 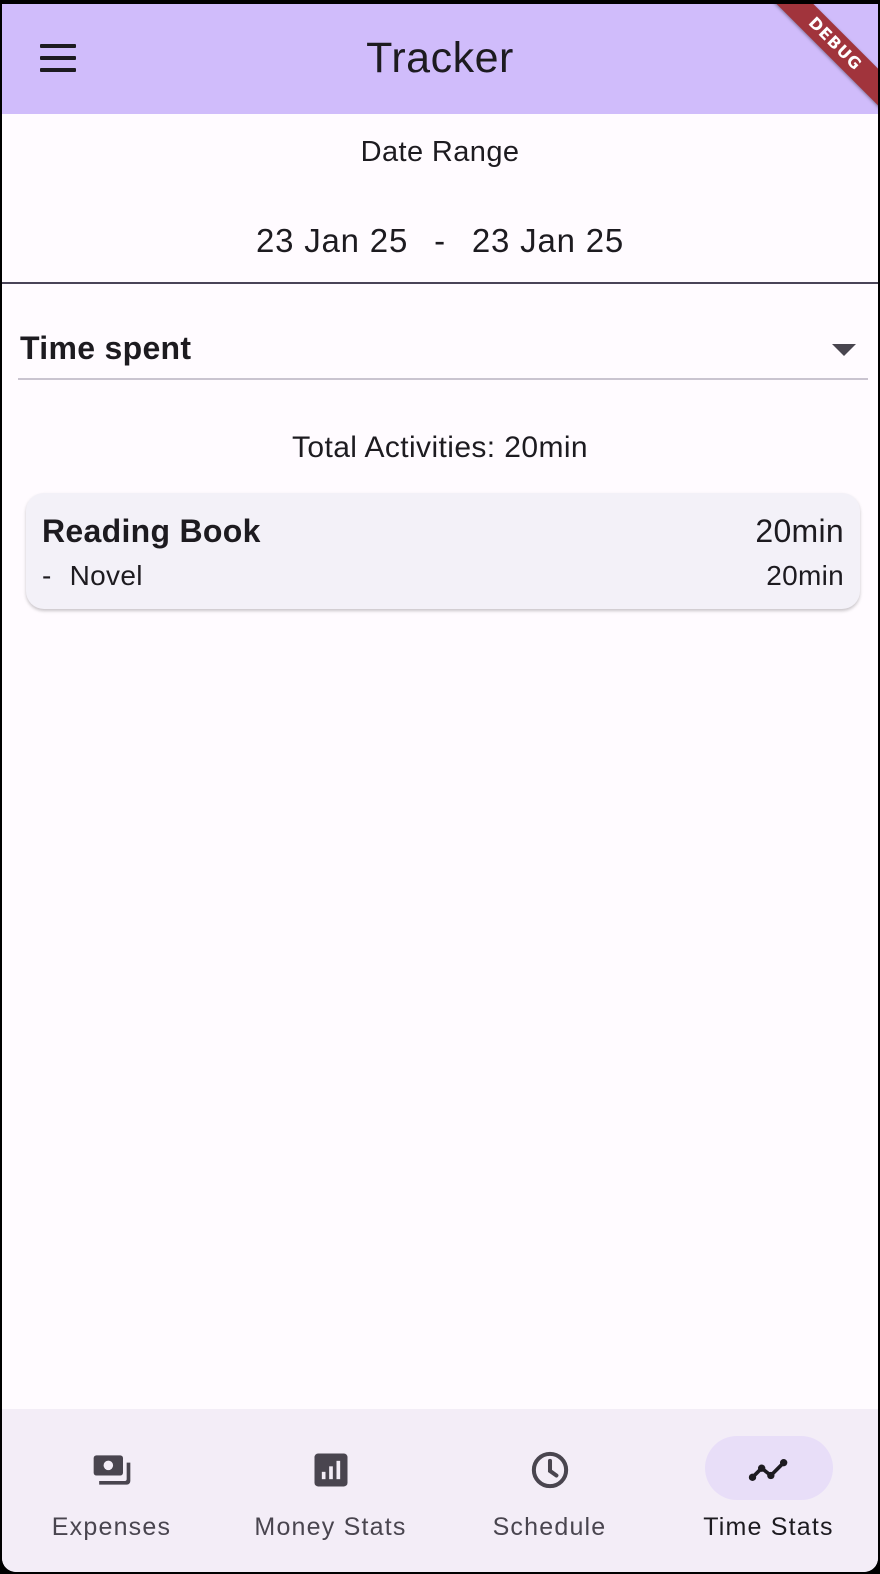 I want to click on nav-label-time-stats: Time Stats, so click(x=768, y=1527).